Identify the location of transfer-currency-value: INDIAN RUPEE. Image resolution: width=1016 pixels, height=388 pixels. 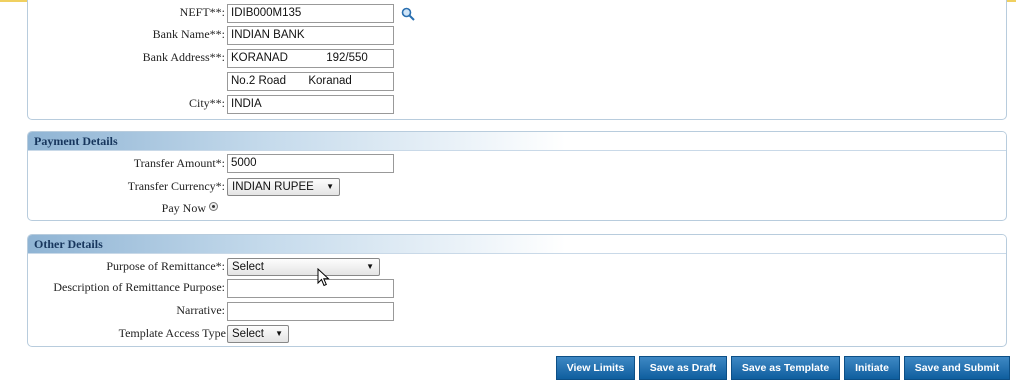
(273, 187).